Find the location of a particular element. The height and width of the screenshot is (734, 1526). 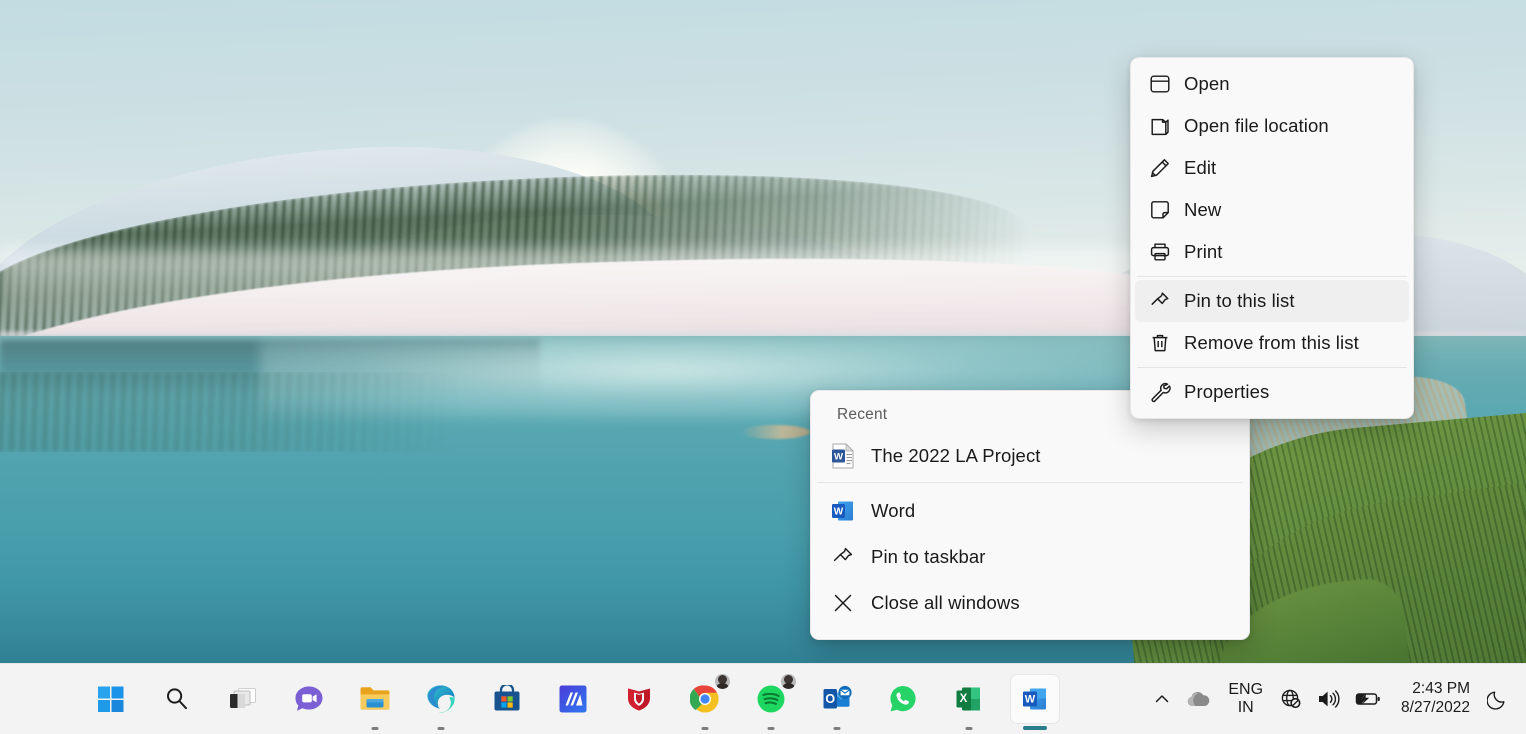

jump-list-action-pin-to-taskbar: Pin to taskbar is located at coordinates (1030, 557).